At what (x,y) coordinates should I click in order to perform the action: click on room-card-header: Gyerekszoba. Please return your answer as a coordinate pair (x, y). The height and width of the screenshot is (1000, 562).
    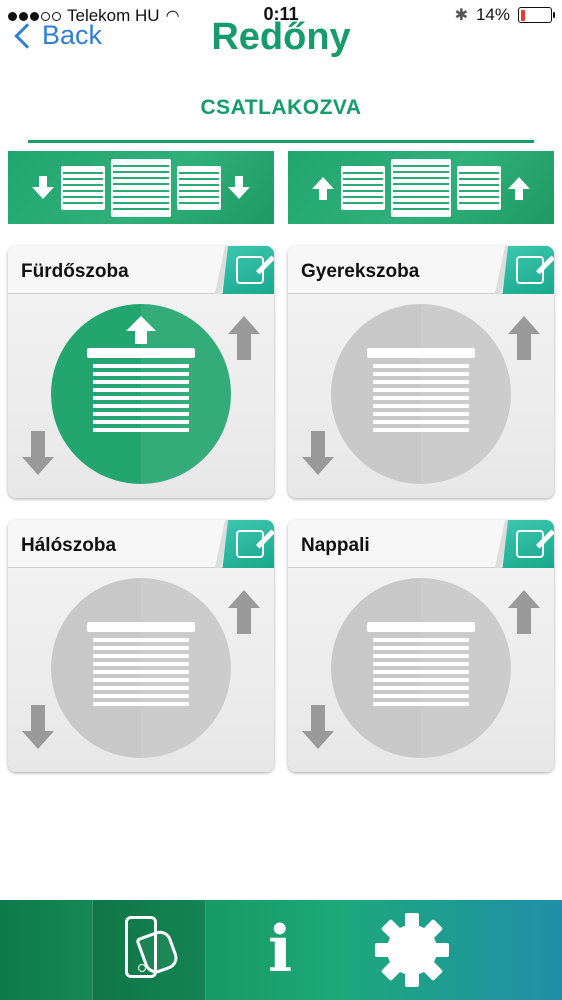
    Looking at the image, I should click on (421, 270).